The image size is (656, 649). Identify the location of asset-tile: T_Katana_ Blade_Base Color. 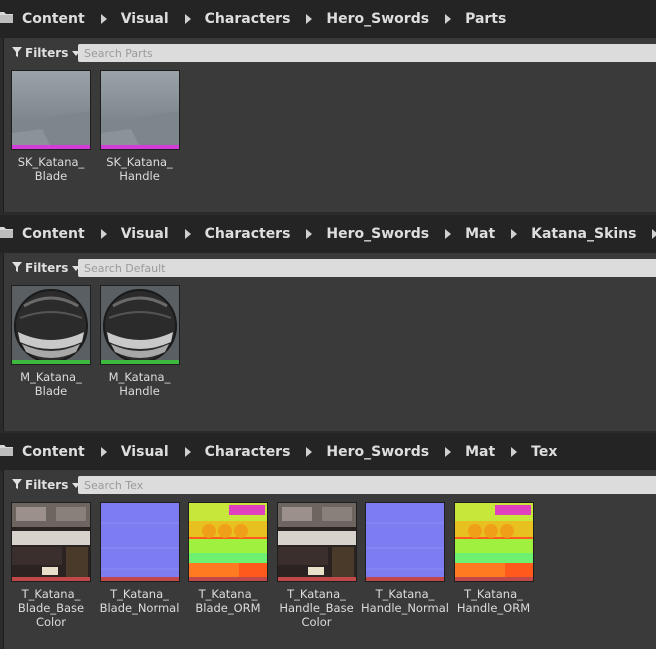
(51, 564).